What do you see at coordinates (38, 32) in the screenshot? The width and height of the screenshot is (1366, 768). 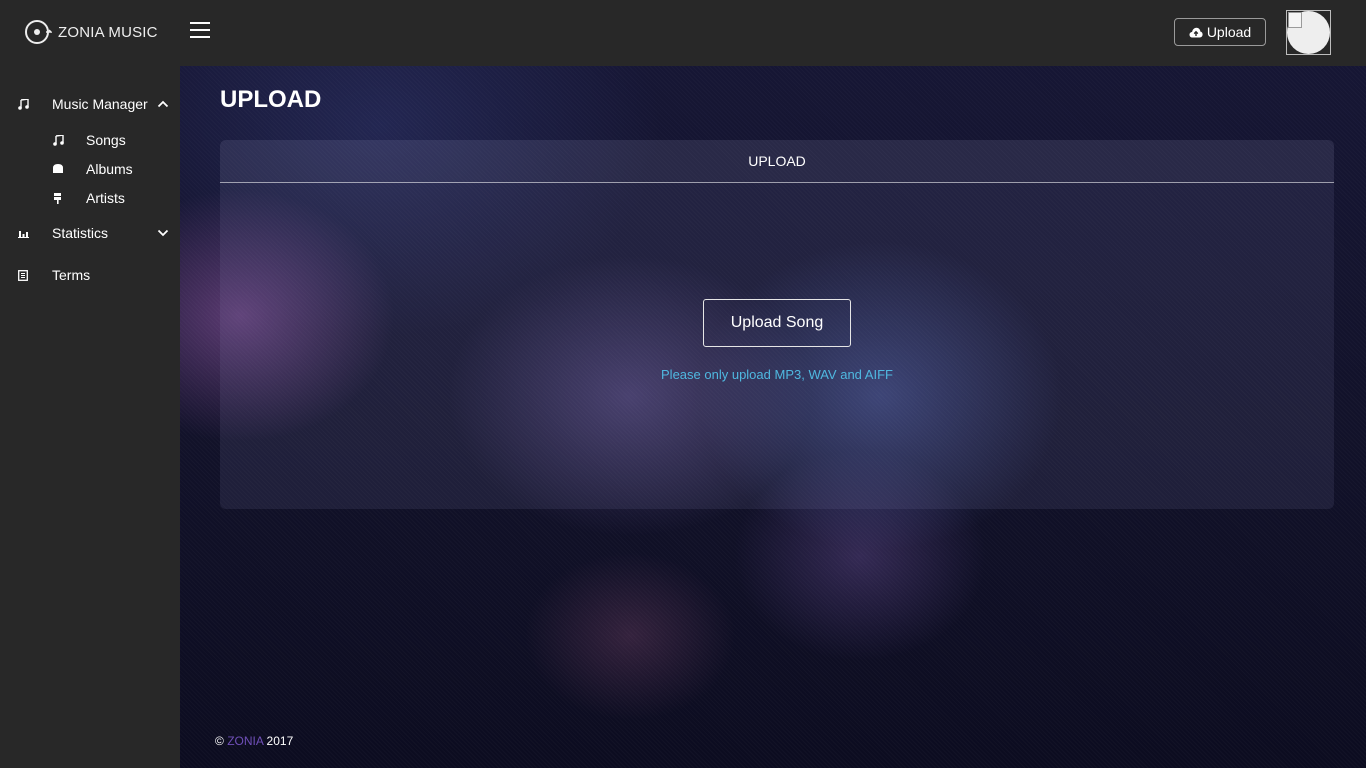 I see `vinyl-logo-icon` at bounding box center [38, 32].